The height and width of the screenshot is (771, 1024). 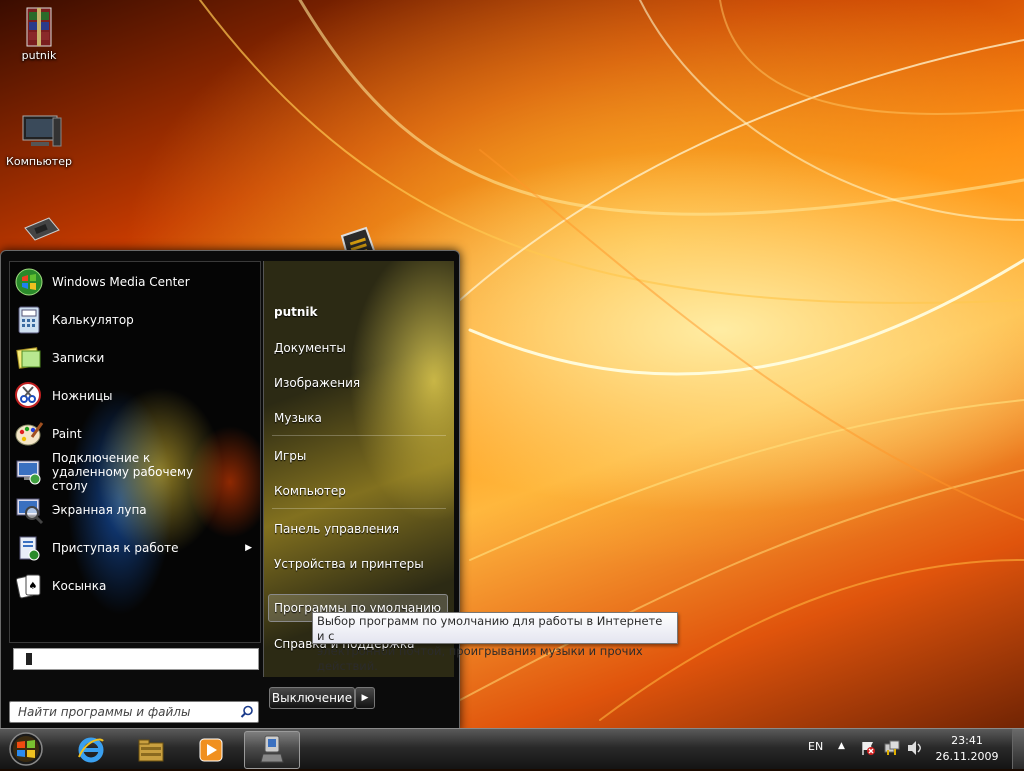 I want to click on start-button, so click(x=26, y=749).